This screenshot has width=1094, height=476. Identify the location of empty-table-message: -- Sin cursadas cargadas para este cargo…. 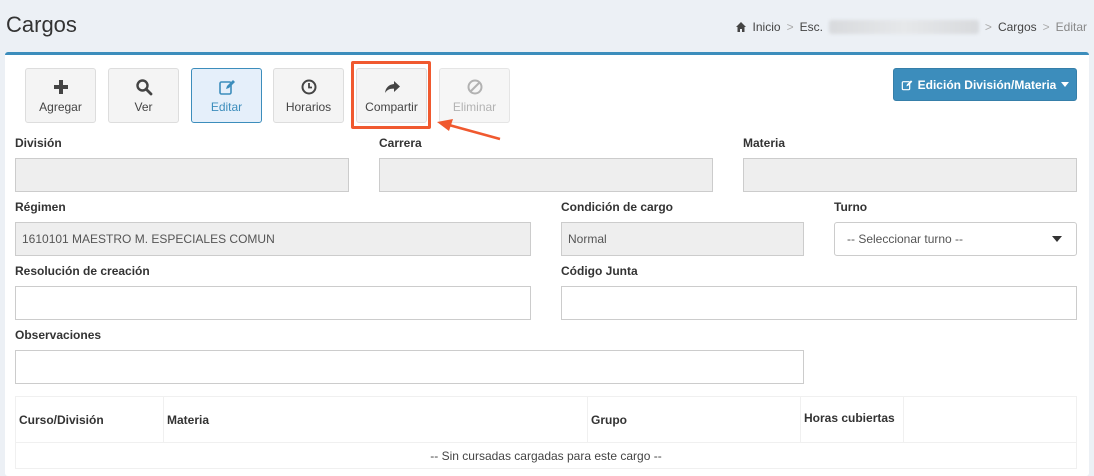
(546, 455).